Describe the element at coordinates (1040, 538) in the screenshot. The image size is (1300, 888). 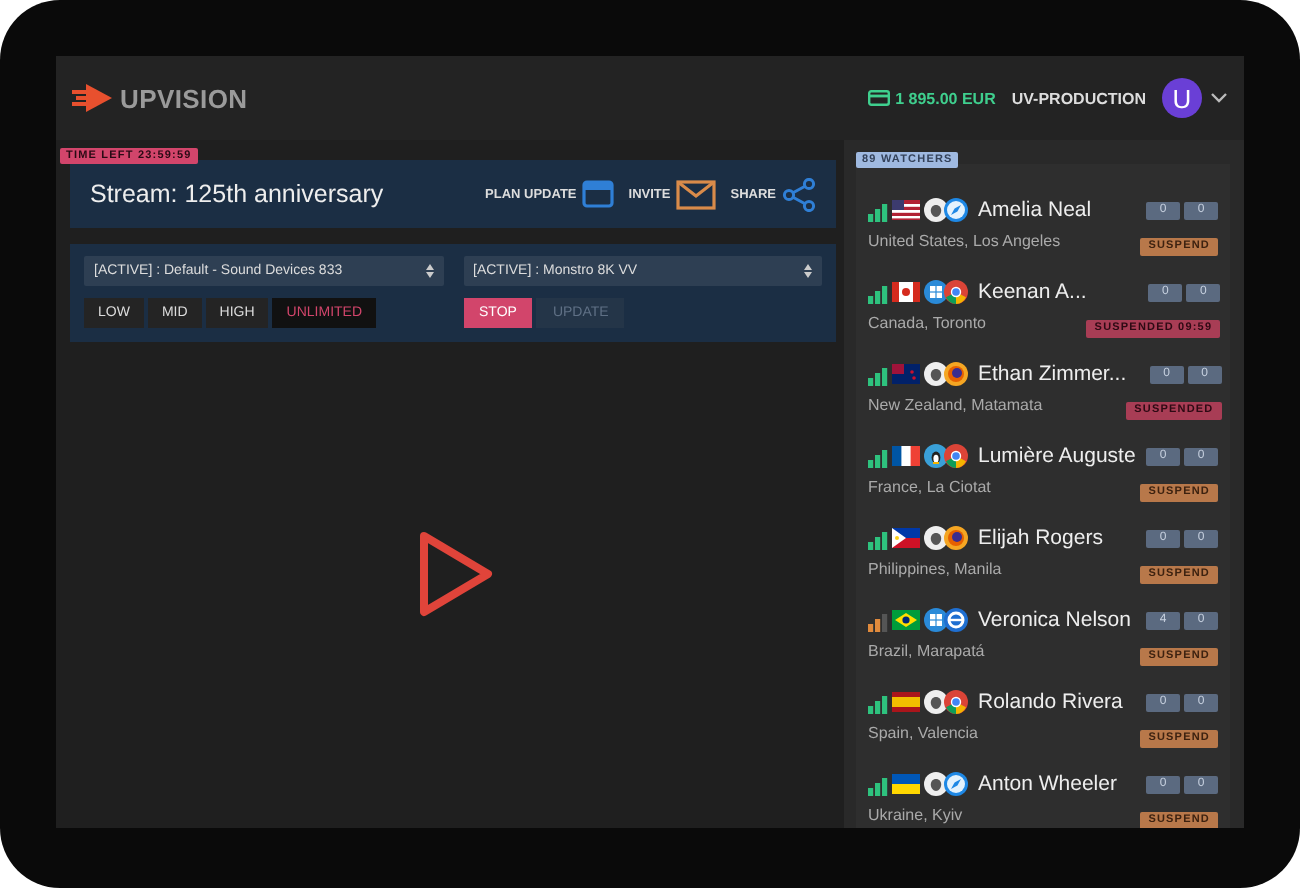
I see `watcher-name: Elijah Rogers` at that location.